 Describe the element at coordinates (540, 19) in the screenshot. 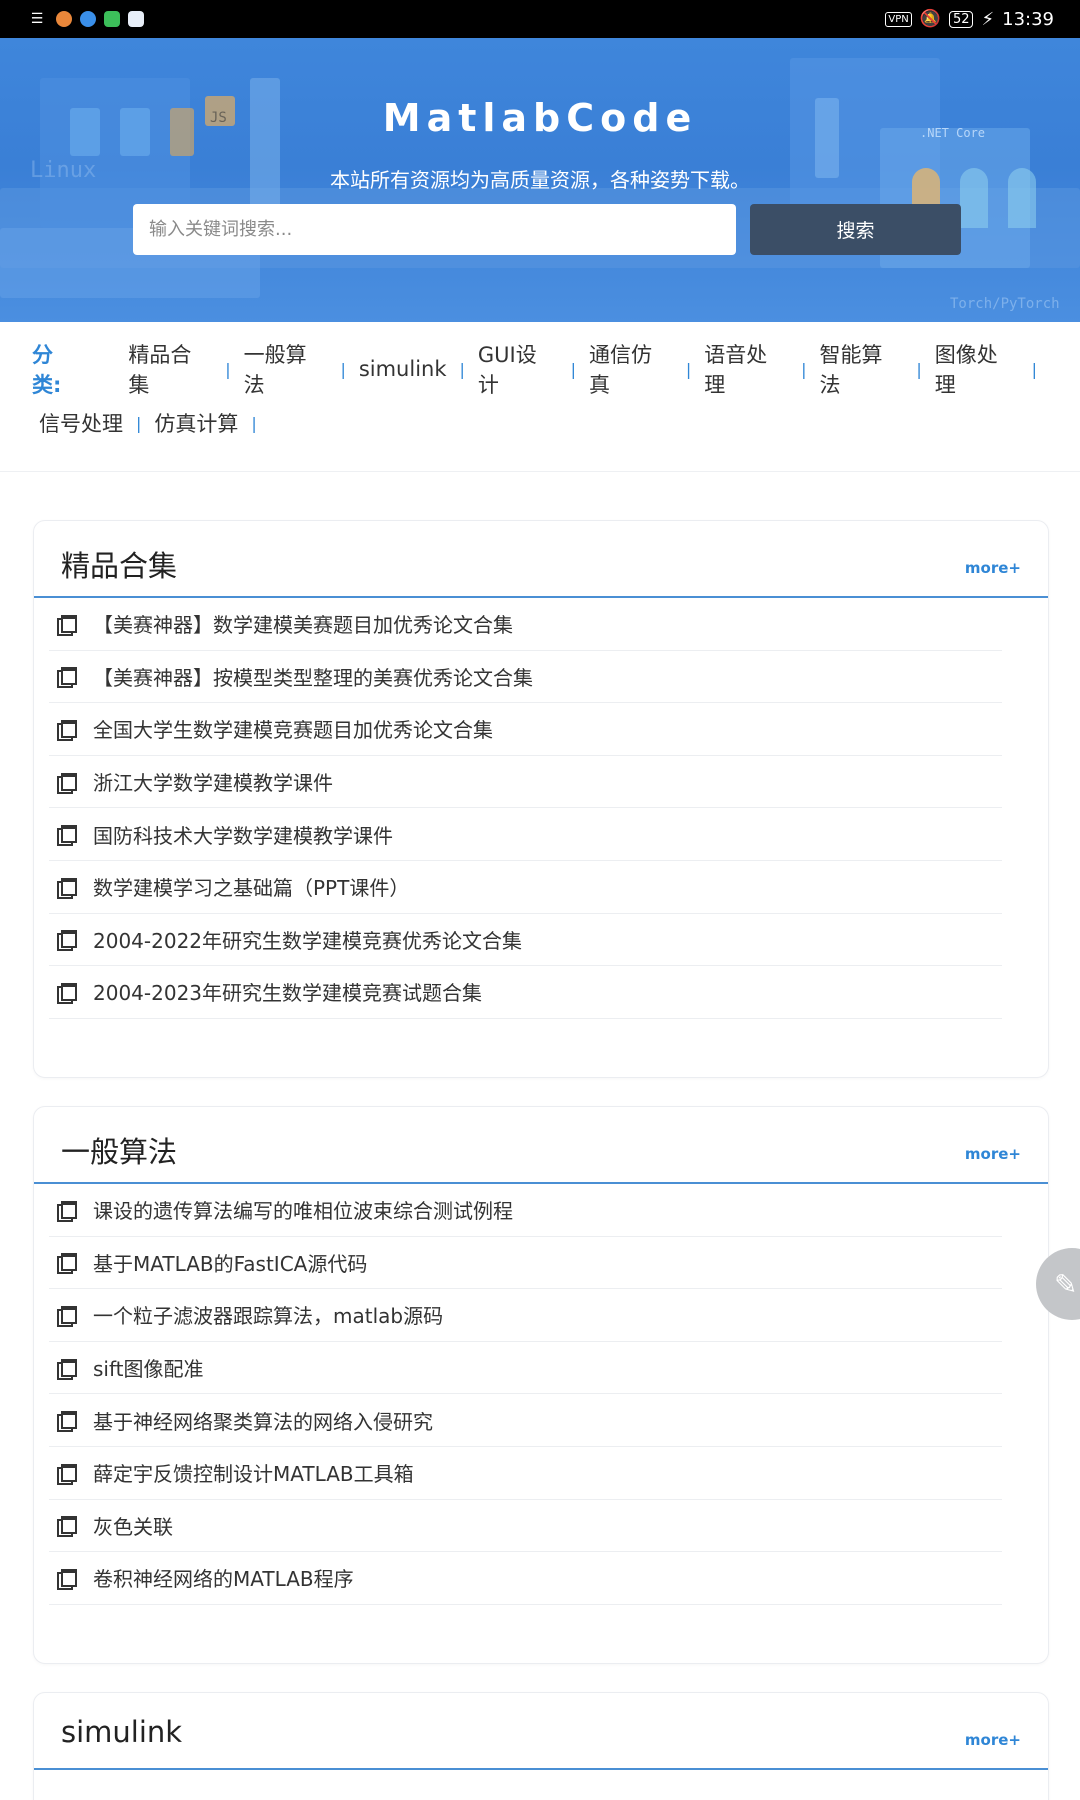

I see `status-bar: ☰ VPN 🔕 52 ⚡ 13:39` at that location.